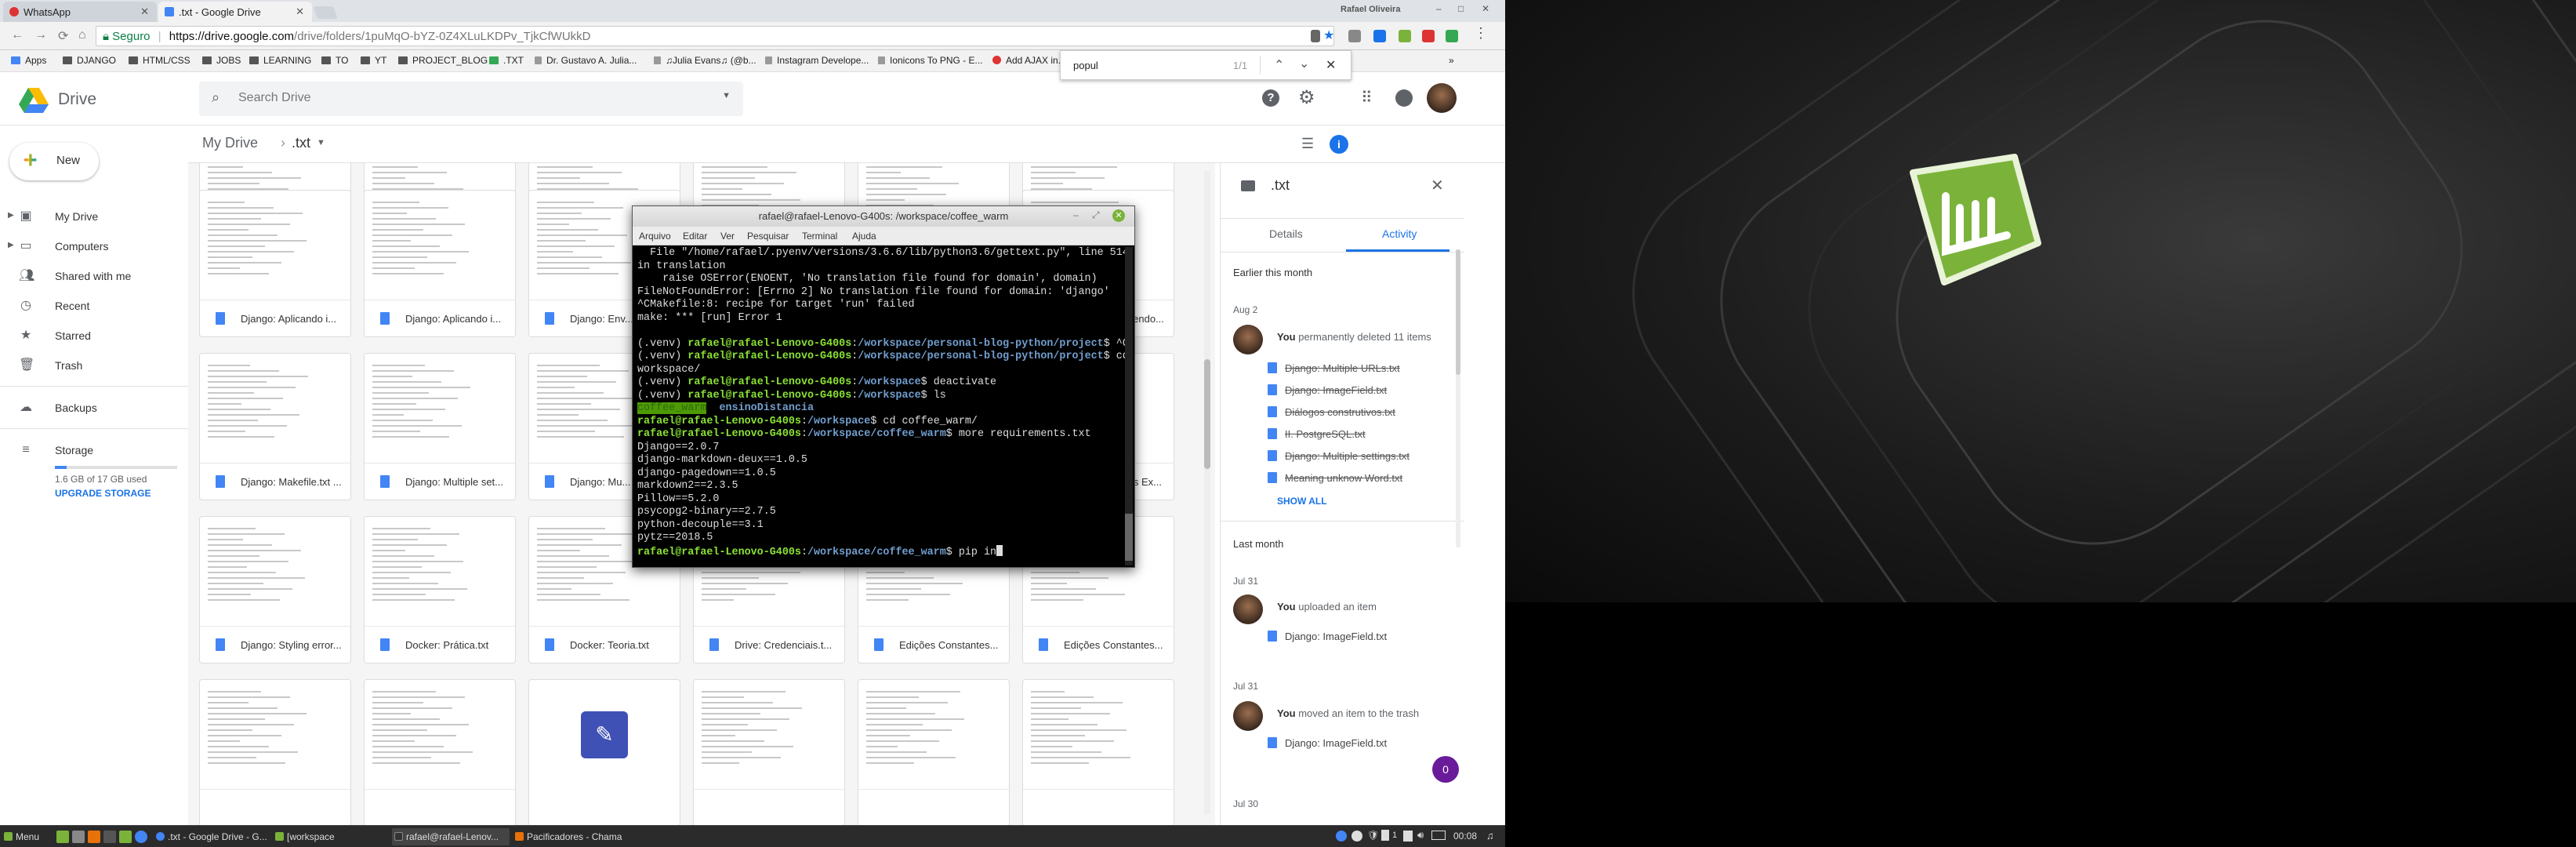 This screenshot has width=2576, height=847. I want to click on notification-badge: 0, so click(1445, 769).